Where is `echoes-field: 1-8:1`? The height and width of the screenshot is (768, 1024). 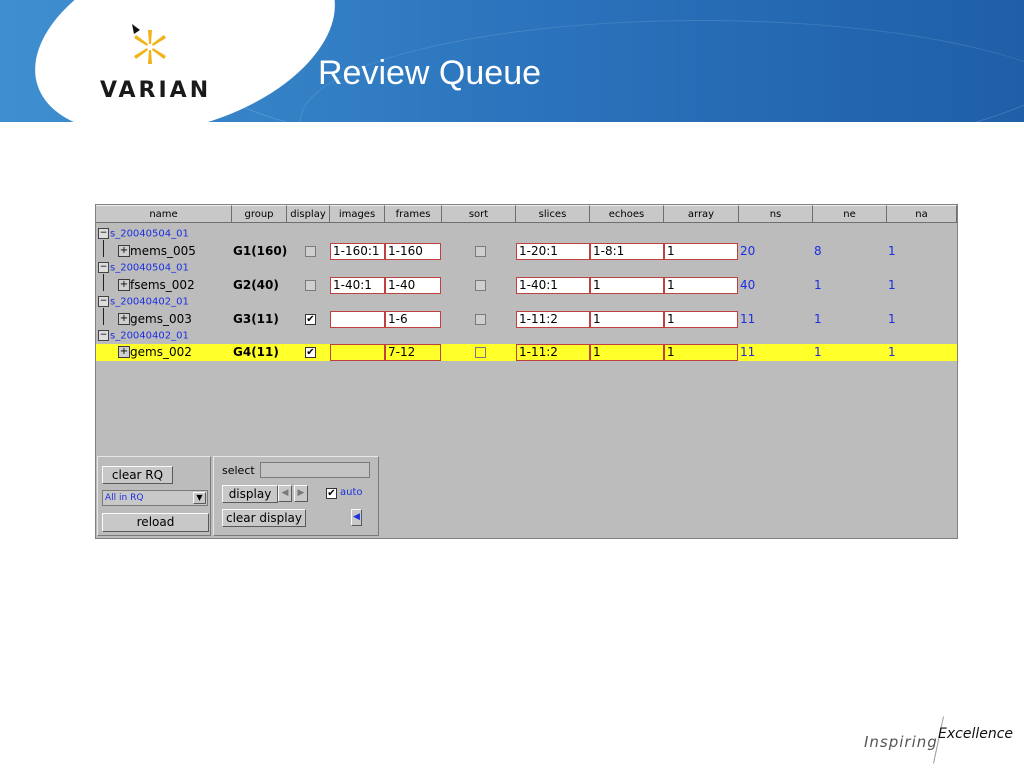 echoes-field: 1-8:1 is located at coordinates (627, 251).